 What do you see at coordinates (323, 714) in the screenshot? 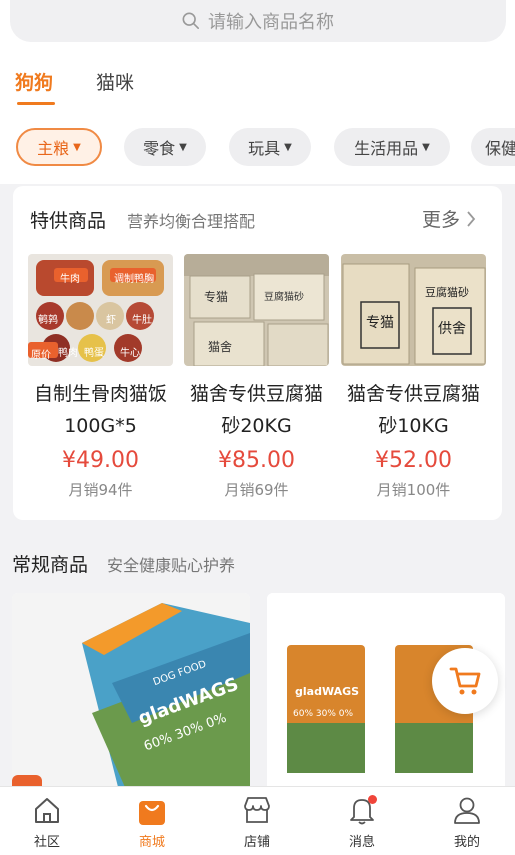
I see `nutrition-ratio: 60% 30% 0%` at bounding box center [323, 714].